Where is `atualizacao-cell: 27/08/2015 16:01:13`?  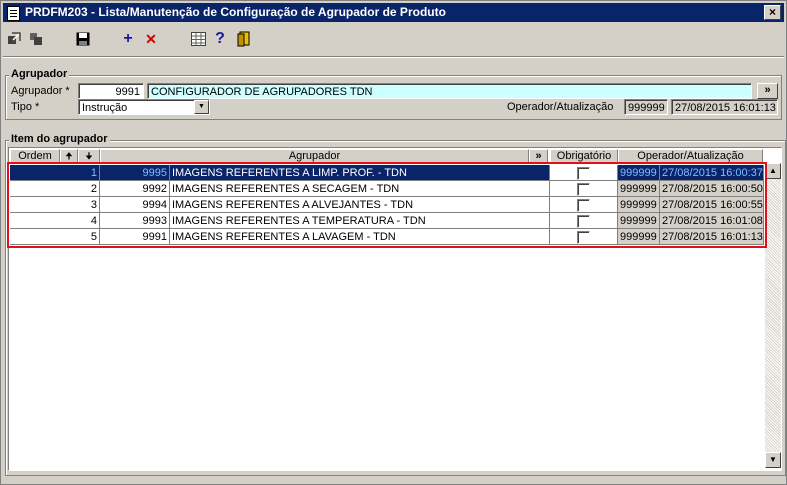 atualizacao-cell: 27/08/2015 16:01:13 is located at coordinates (712, 237).